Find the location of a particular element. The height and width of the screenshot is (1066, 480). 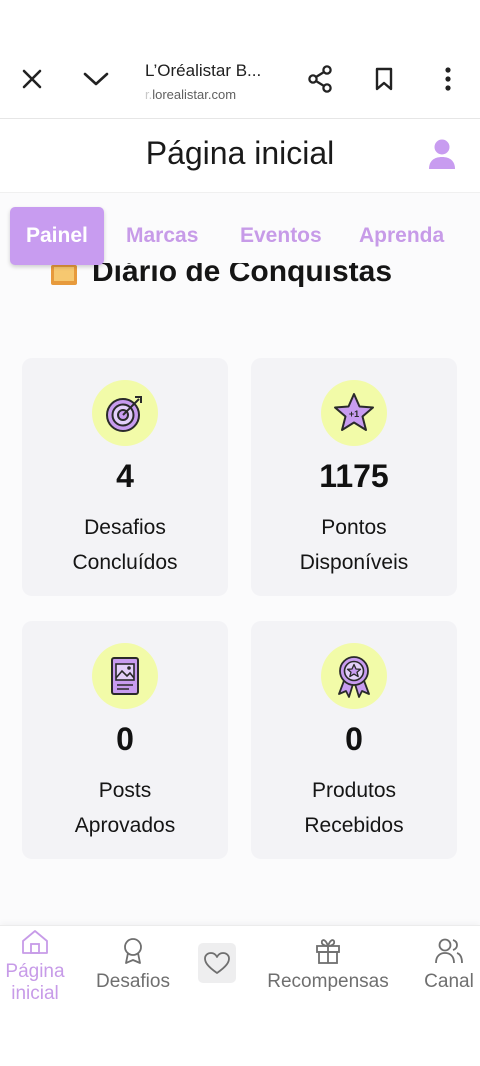

nav-item-rewards: Recompensas is located at coordinates (328, 965).